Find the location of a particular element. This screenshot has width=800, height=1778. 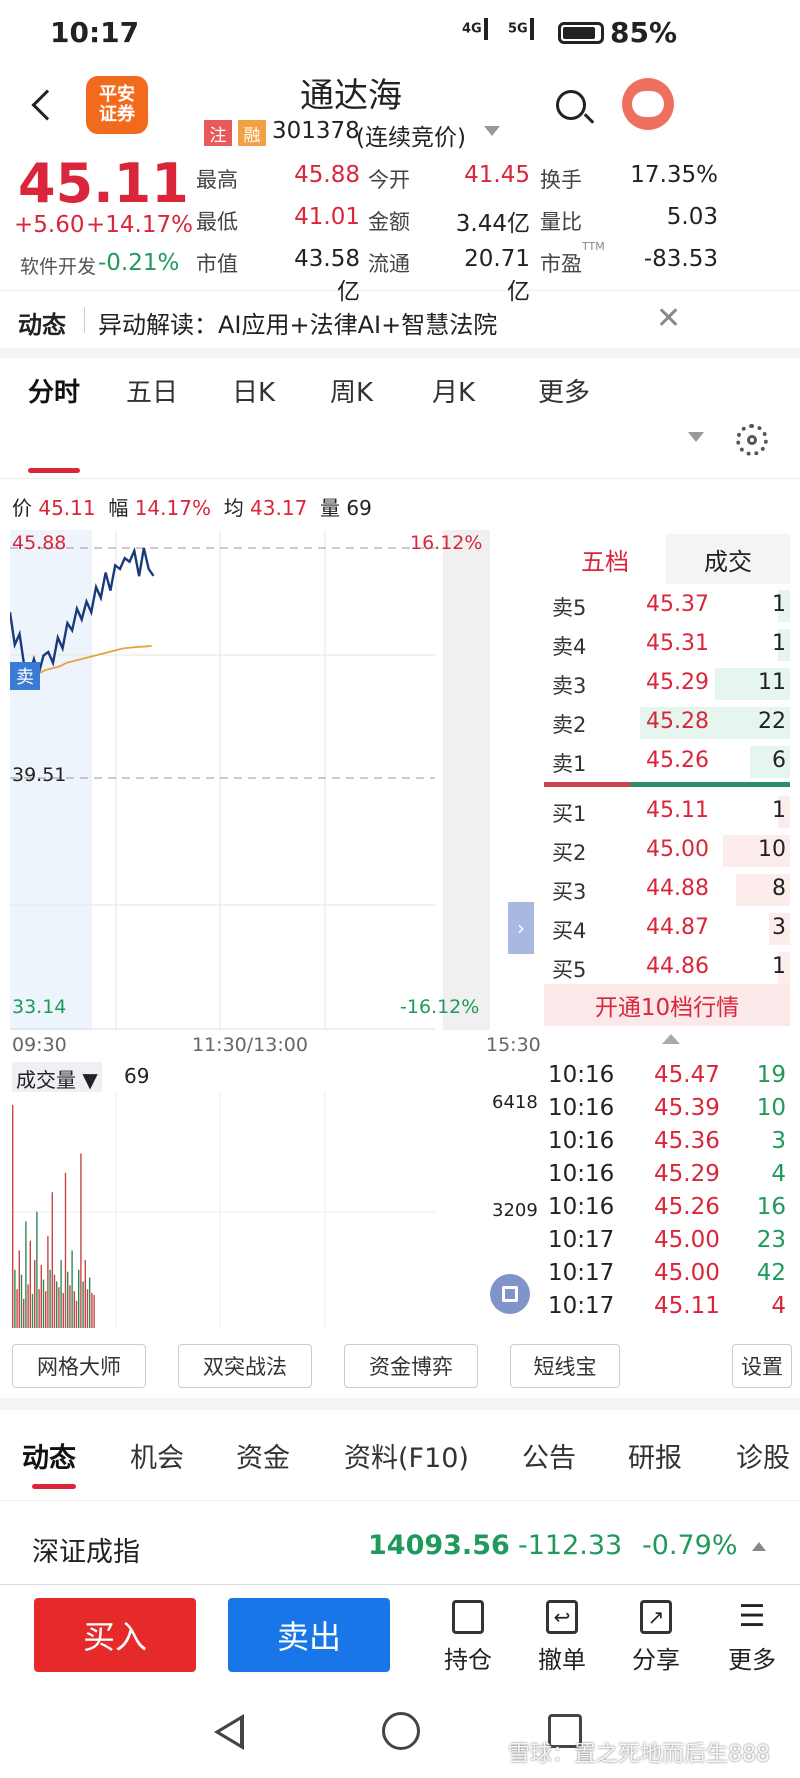

scroll-up-icon is located at coordinates (671, 1039).